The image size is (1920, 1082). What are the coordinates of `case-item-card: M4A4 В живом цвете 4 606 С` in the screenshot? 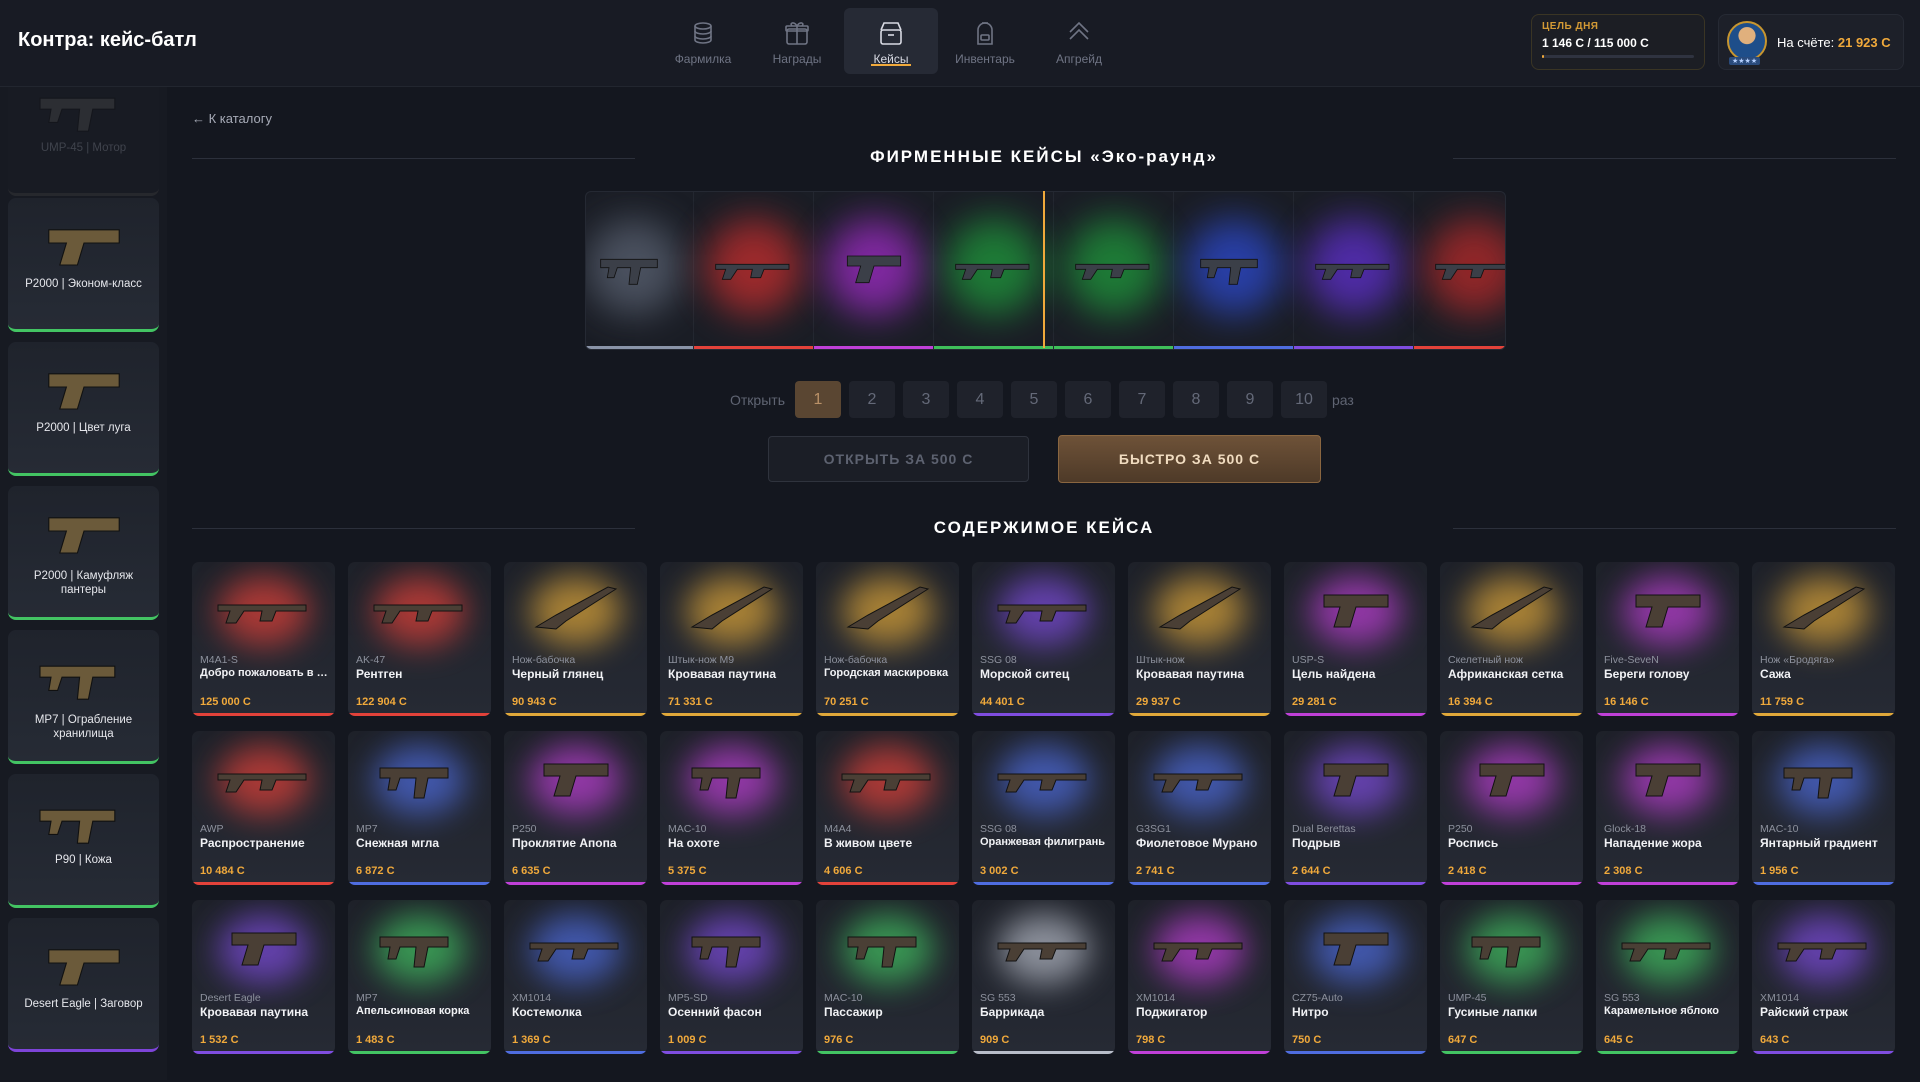 It's located at (887, 808).